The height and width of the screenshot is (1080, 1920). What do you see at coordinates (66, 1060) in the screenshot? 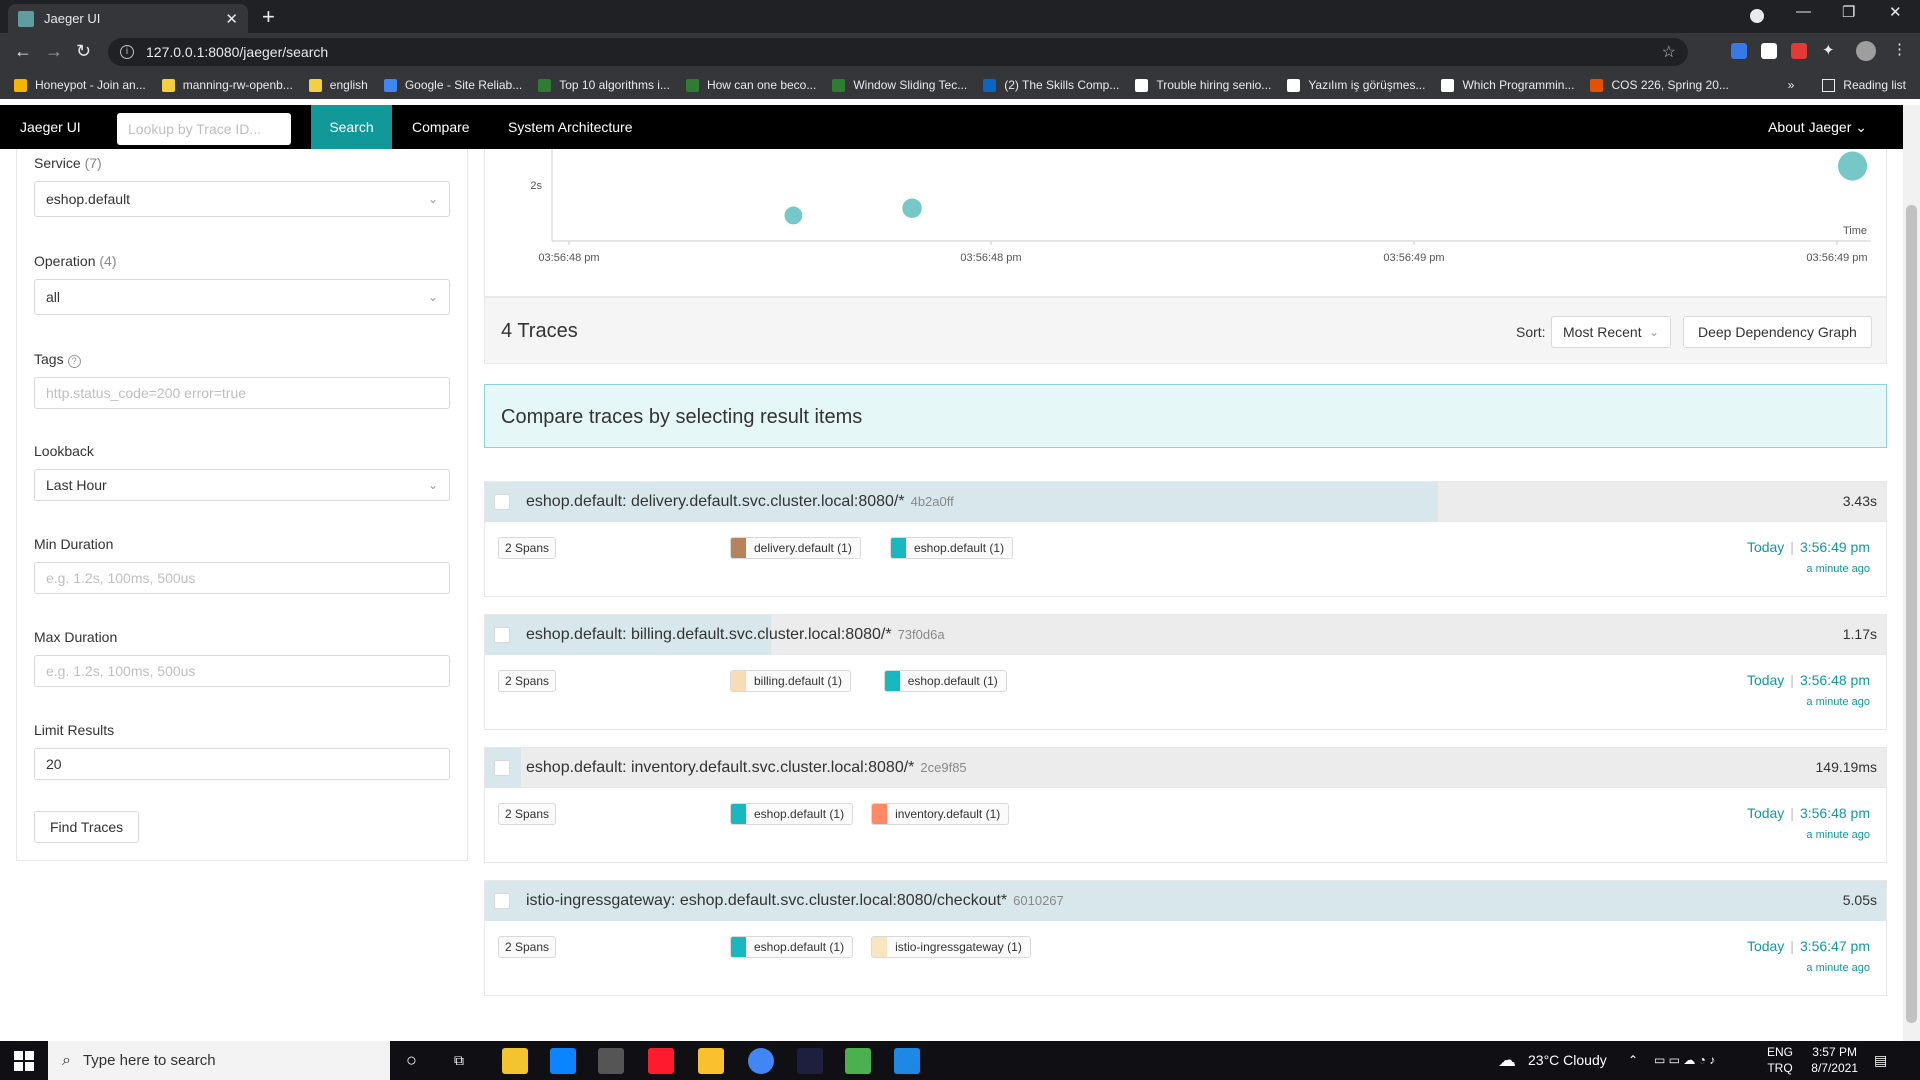
I see `search-icon: ⌕` at bounding box center [66, 1060].